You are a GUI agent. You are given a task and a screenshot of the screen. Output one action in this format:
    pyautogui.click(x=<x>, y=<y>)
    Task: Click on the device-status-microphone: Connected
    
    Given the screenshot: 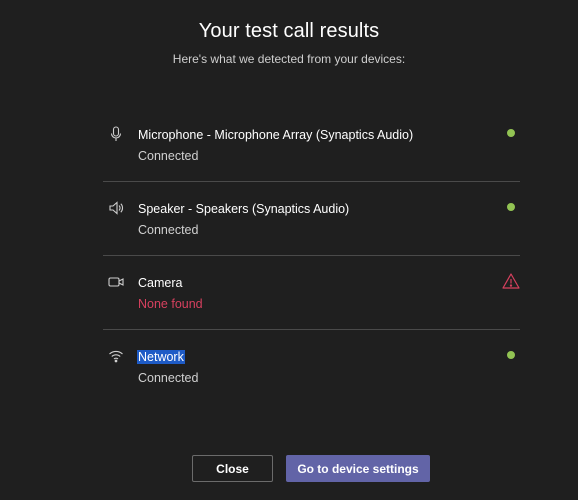 What is the action you would take?
    pyautogui.click(x=168, y=156)
    